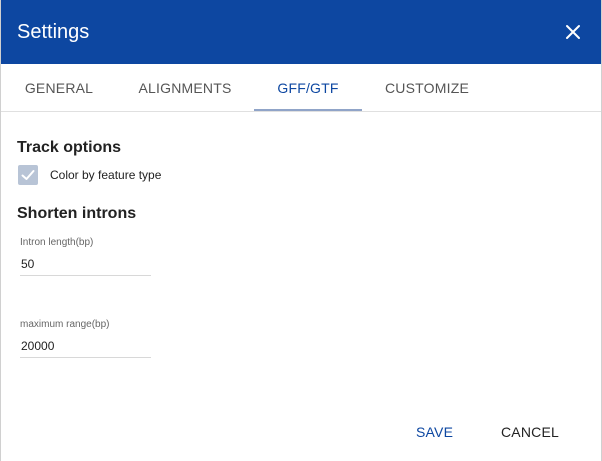  What do you see at coordinates (69, 147) in the screenshot?
I see `track-options-heading: Track options` at bounding box center [69, 147].